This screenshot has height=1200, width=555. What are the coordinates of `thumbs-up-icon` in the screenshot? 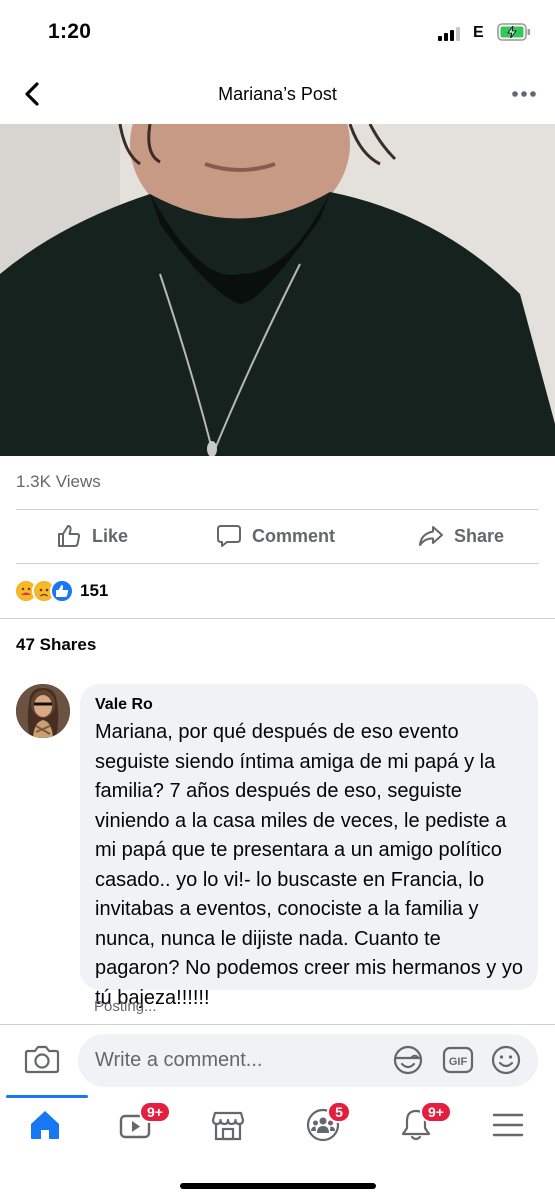 It's located at (69, 536).